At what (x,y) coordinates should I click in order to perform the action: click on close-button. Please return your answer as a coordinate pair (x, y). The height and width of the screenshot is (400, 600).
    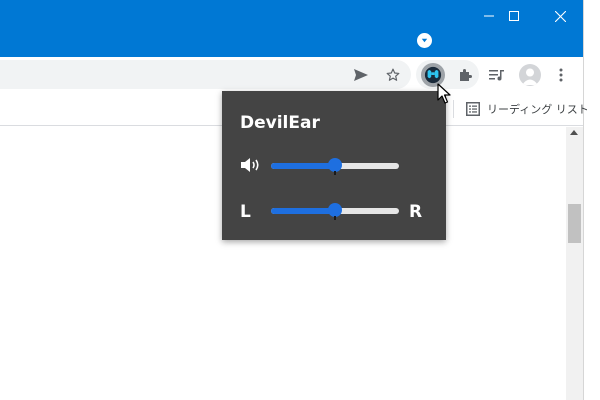
    Looking at the image, I should click on (560, 16).